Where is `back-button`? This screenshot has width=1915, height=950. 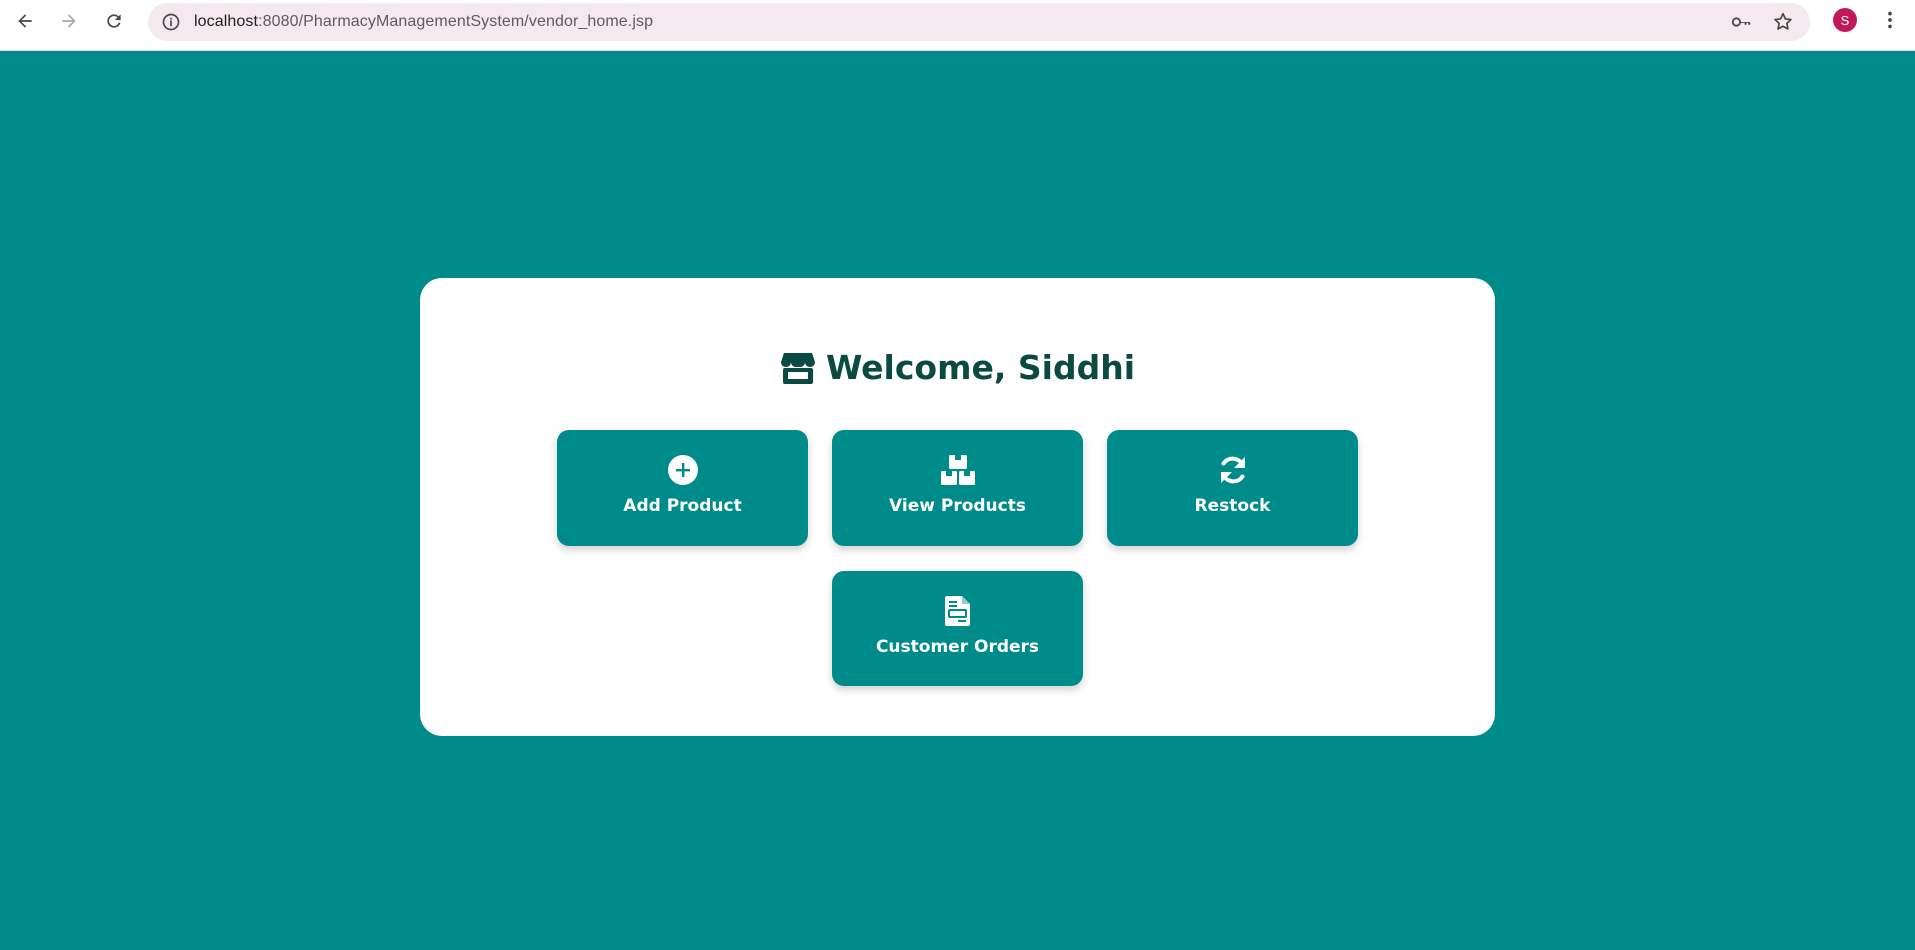
back-button is located at coordinates (25, 21).